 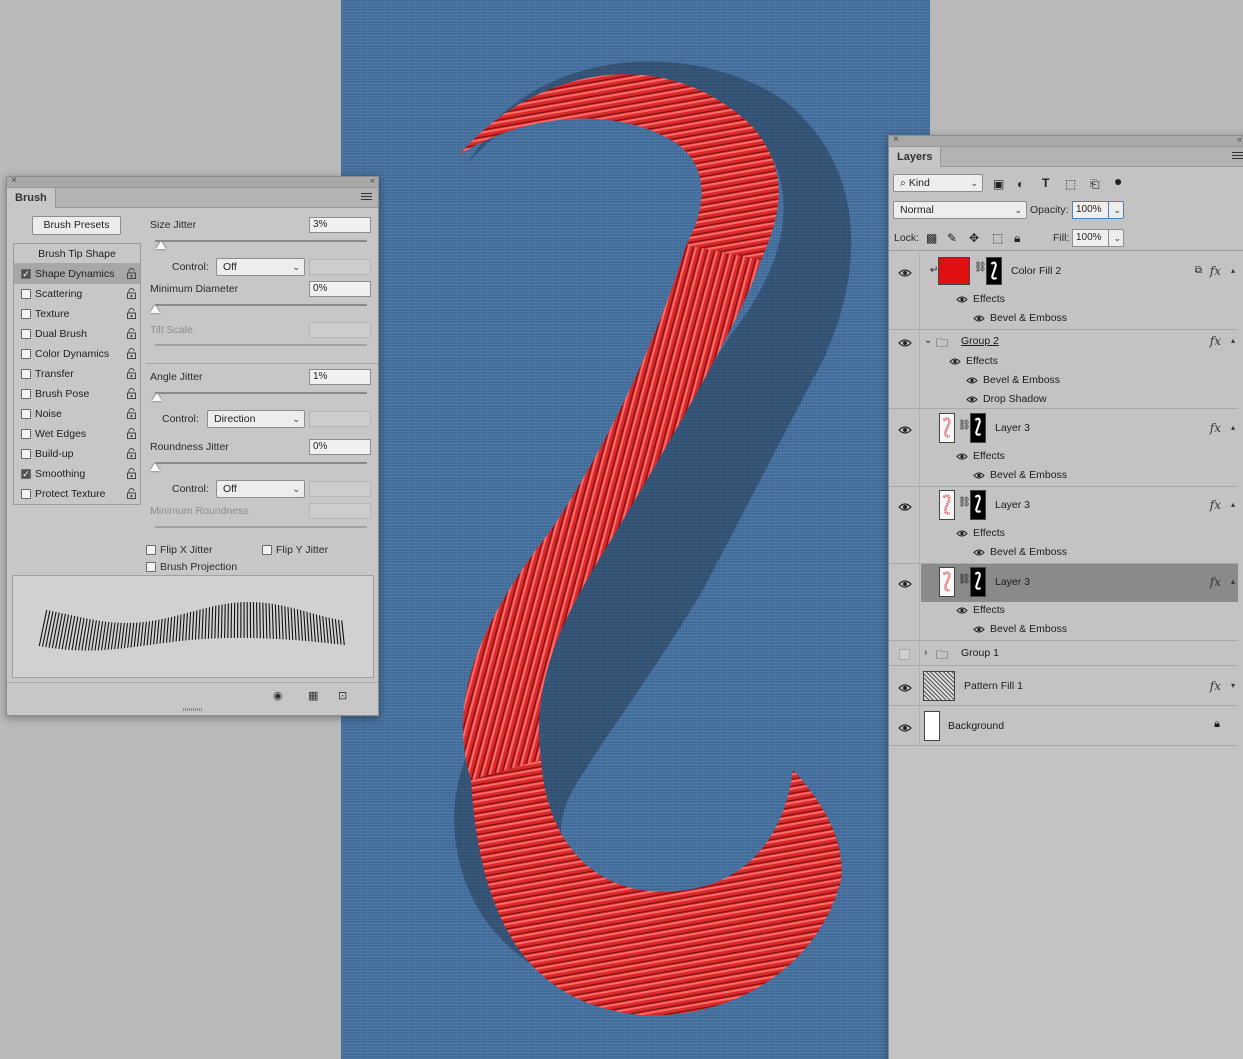 I want to click on layer-name: Group 2, so click(x=980, y=341).